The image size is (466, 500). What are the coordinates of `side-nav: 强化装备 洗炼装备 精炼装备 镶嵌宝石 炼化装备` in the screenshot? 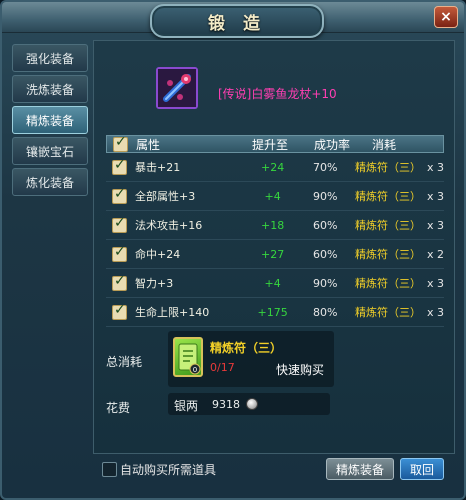 It's located at (52, 121).